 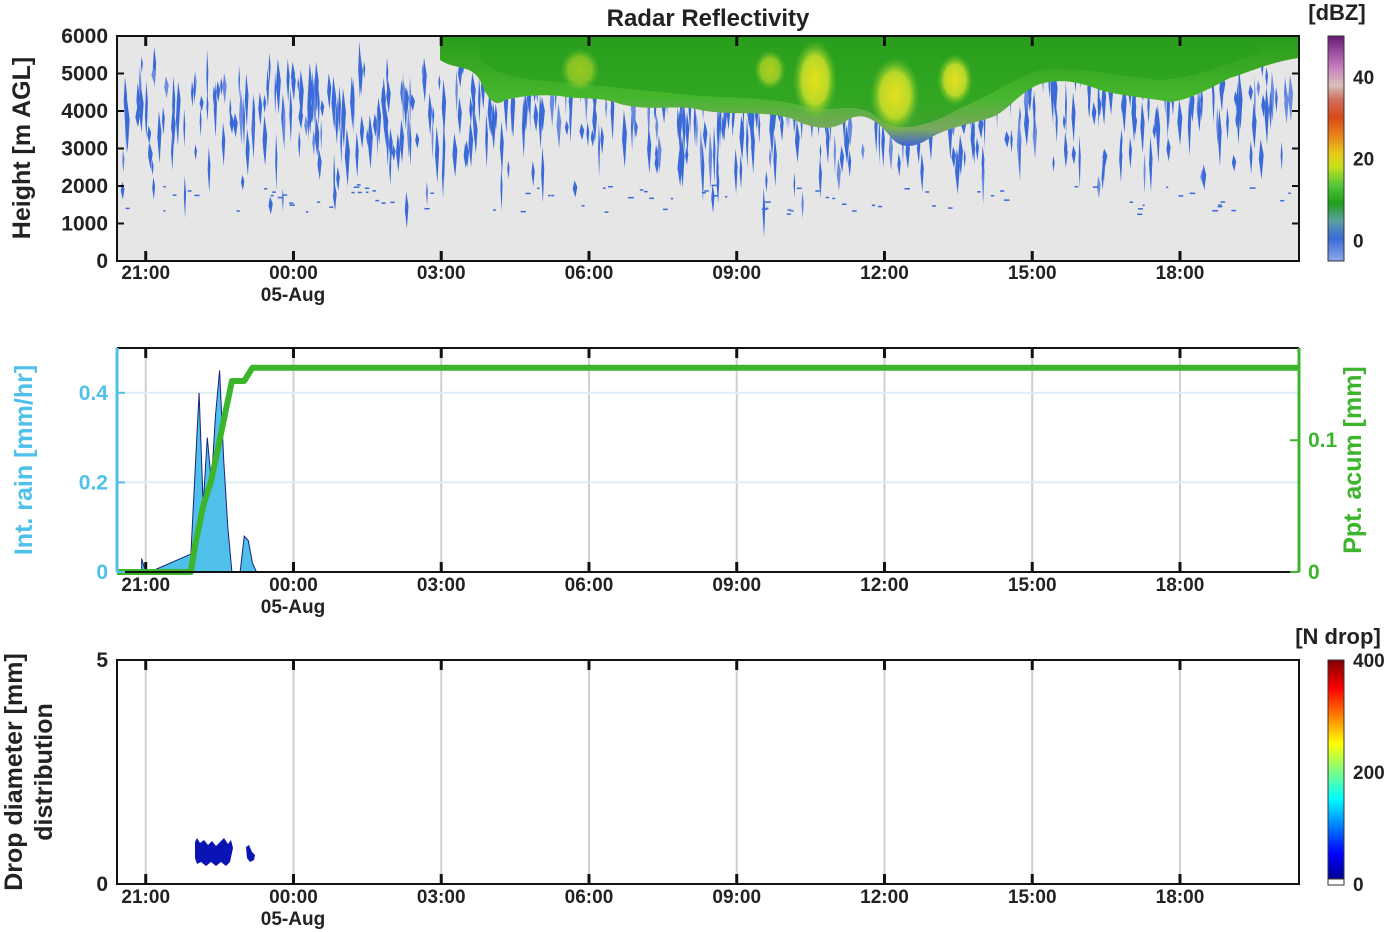 I want to click on x-tick-label: 09:00, so click(x=736, y=897).